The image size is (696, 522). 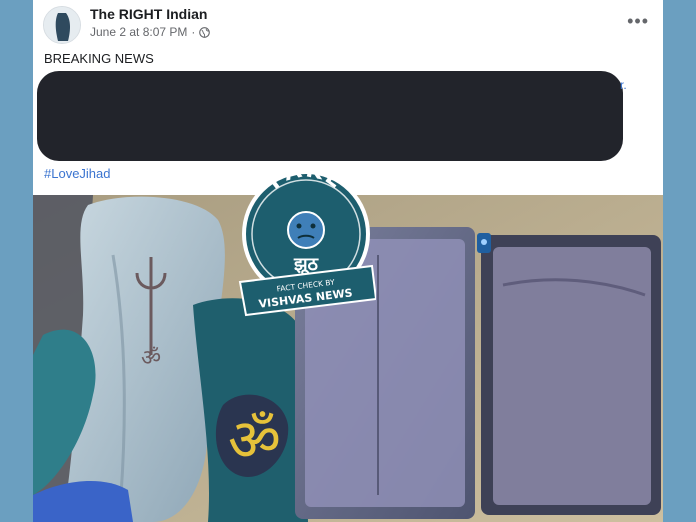 I want to click on truncated-text-fragment: r., so click(x=623, y=85).